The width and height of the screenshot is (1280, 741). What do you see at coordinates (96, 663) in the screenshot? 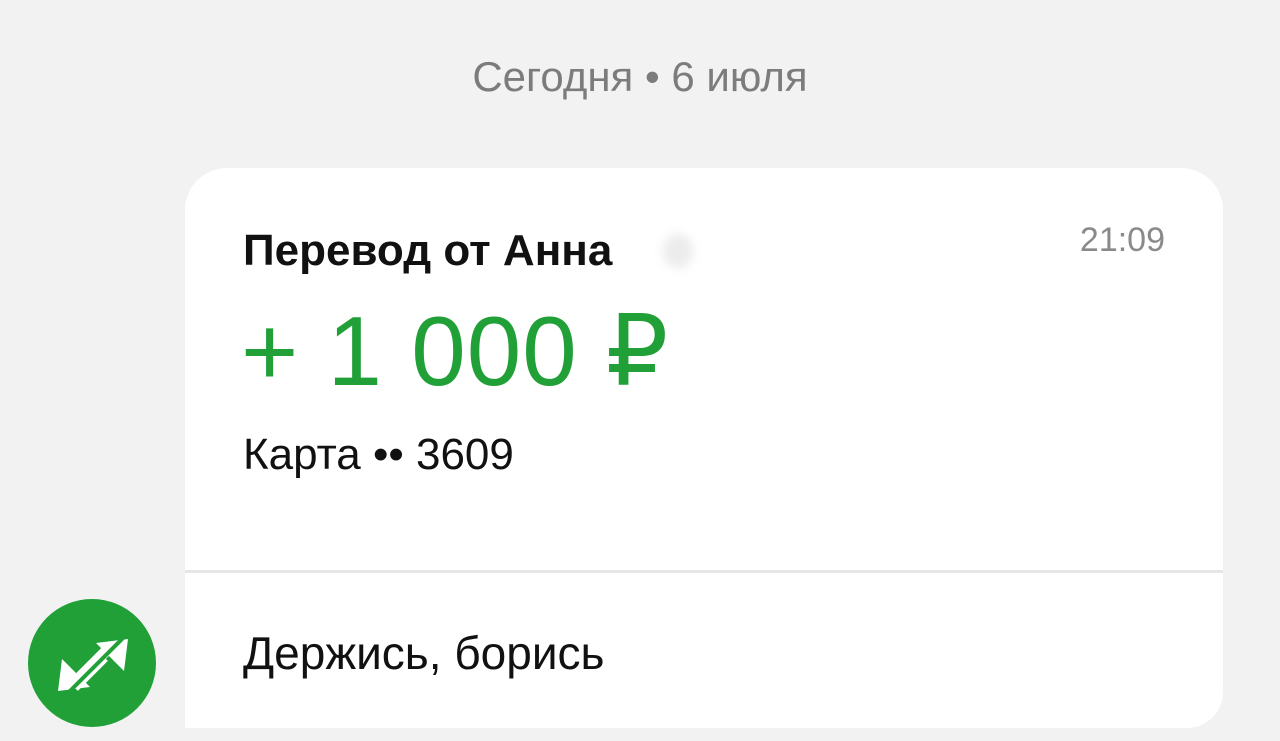
I see `transfer-arrows-icon-graphic` at bounding box center [96, 663].